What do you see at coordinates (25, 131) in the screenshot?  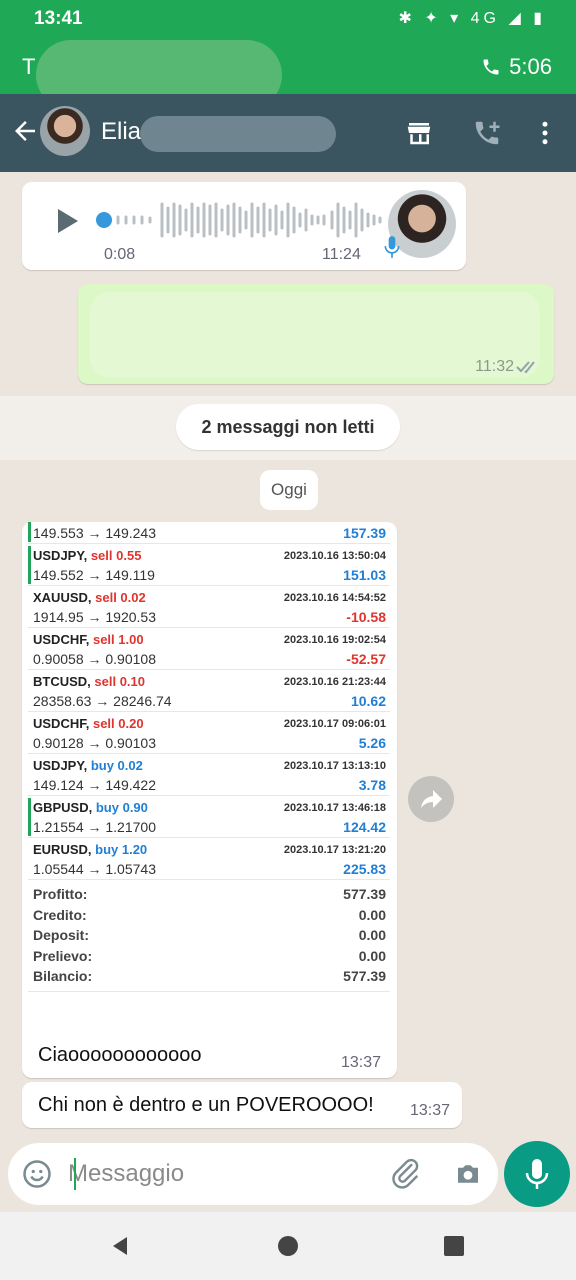 I see `back-arrow-icon` at bounding box center [25, 131].